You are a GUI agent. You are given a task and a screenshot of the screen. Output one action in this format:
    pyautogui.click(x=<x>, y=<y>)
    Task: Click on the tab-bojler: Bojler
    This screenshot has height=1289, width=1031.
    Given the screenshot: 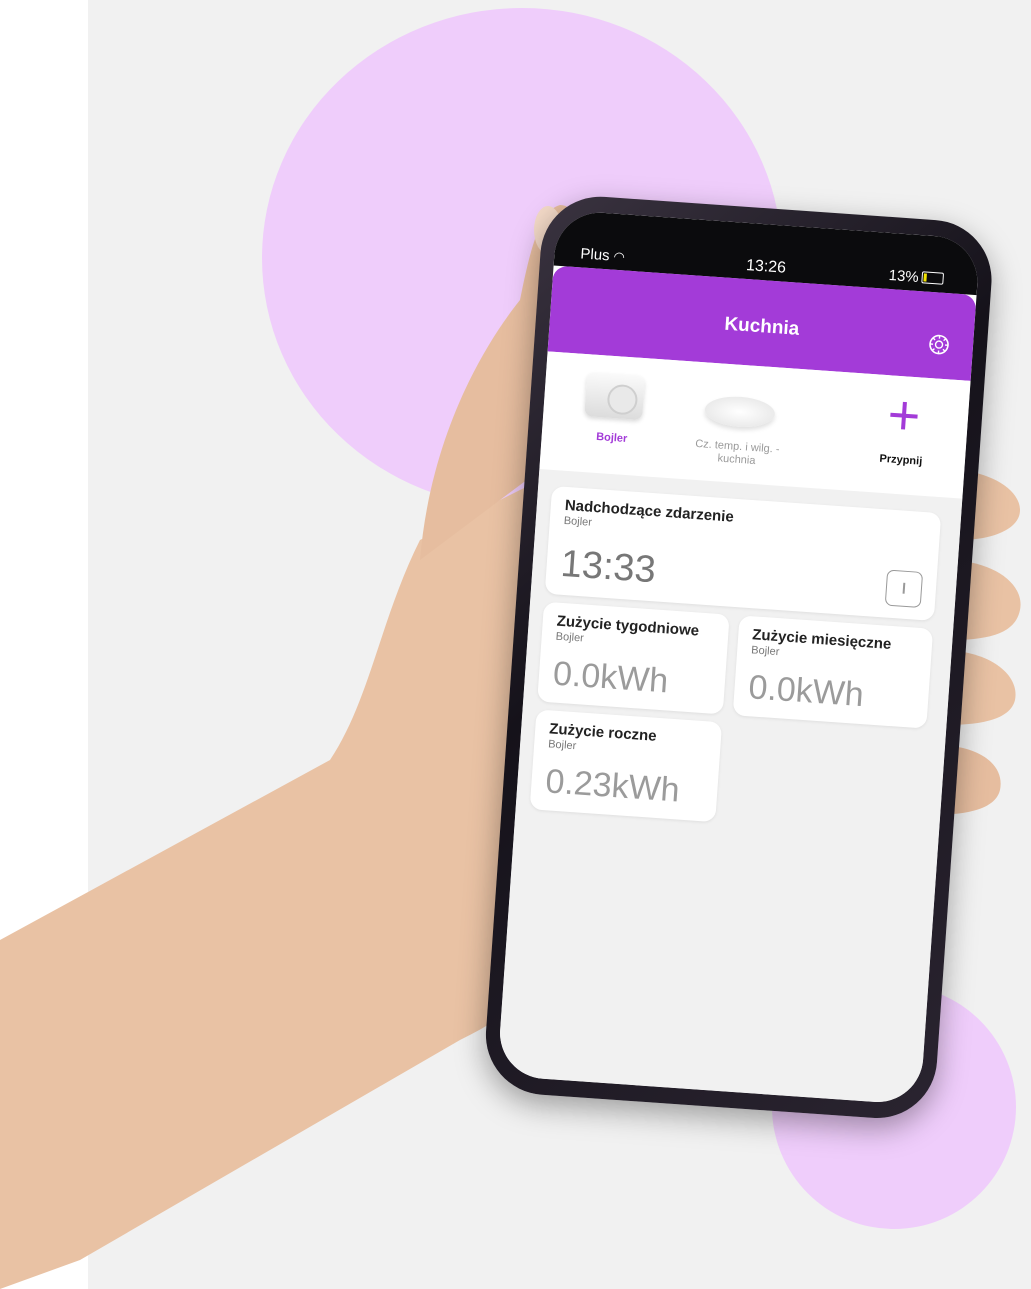 What is the action you would take?
    pyautogui.click(x=612, y=418)
    